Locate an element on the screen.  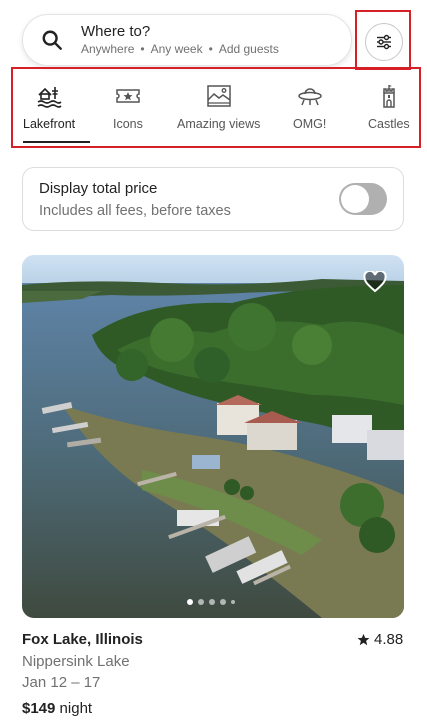
star-icon is located at coordinates (363, 639).